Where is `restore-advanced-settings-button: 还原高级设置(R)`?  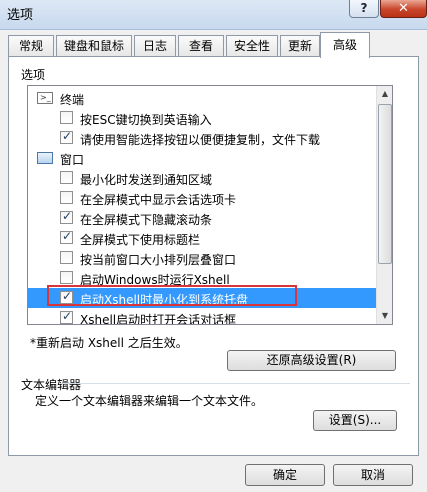
restore-advanced-settings-button: 还原高级设置(R) is located at coordinates (311, 360).